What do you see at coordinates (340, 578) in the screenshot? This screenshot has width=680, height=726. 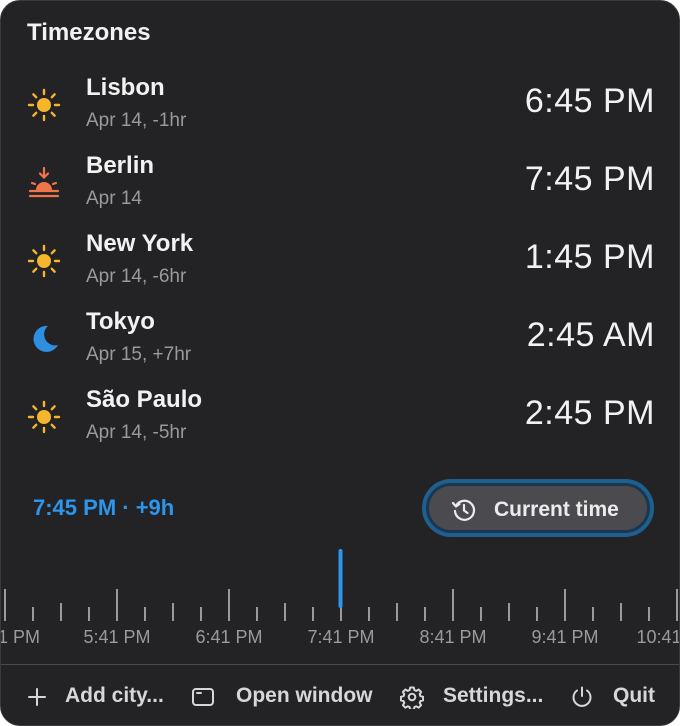 I see `timeline-cursor` at bounding box center [340, 578].